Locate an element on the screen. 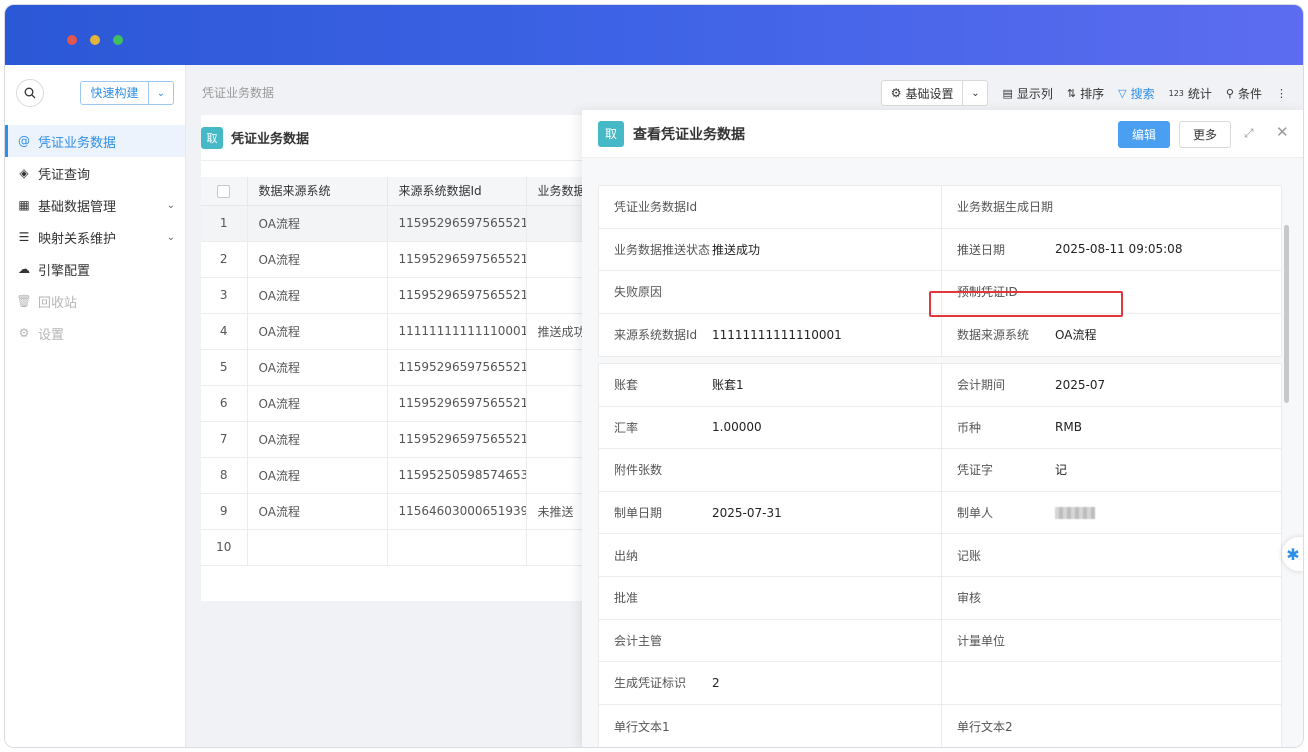 Image resolution: width=1308 pixels, height=752 pixels. app-logo-icon: 取 is located at coordinates (611, 133).